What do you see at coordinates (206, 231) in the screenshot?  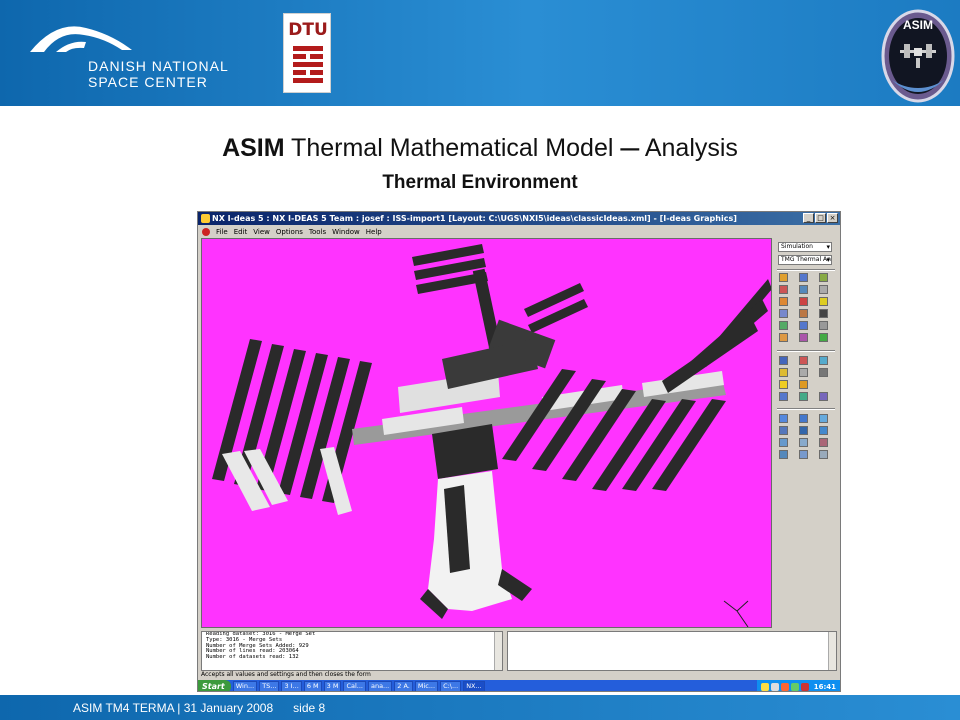 I see `ideas-menu-icon` at bounding box center [206, 231].